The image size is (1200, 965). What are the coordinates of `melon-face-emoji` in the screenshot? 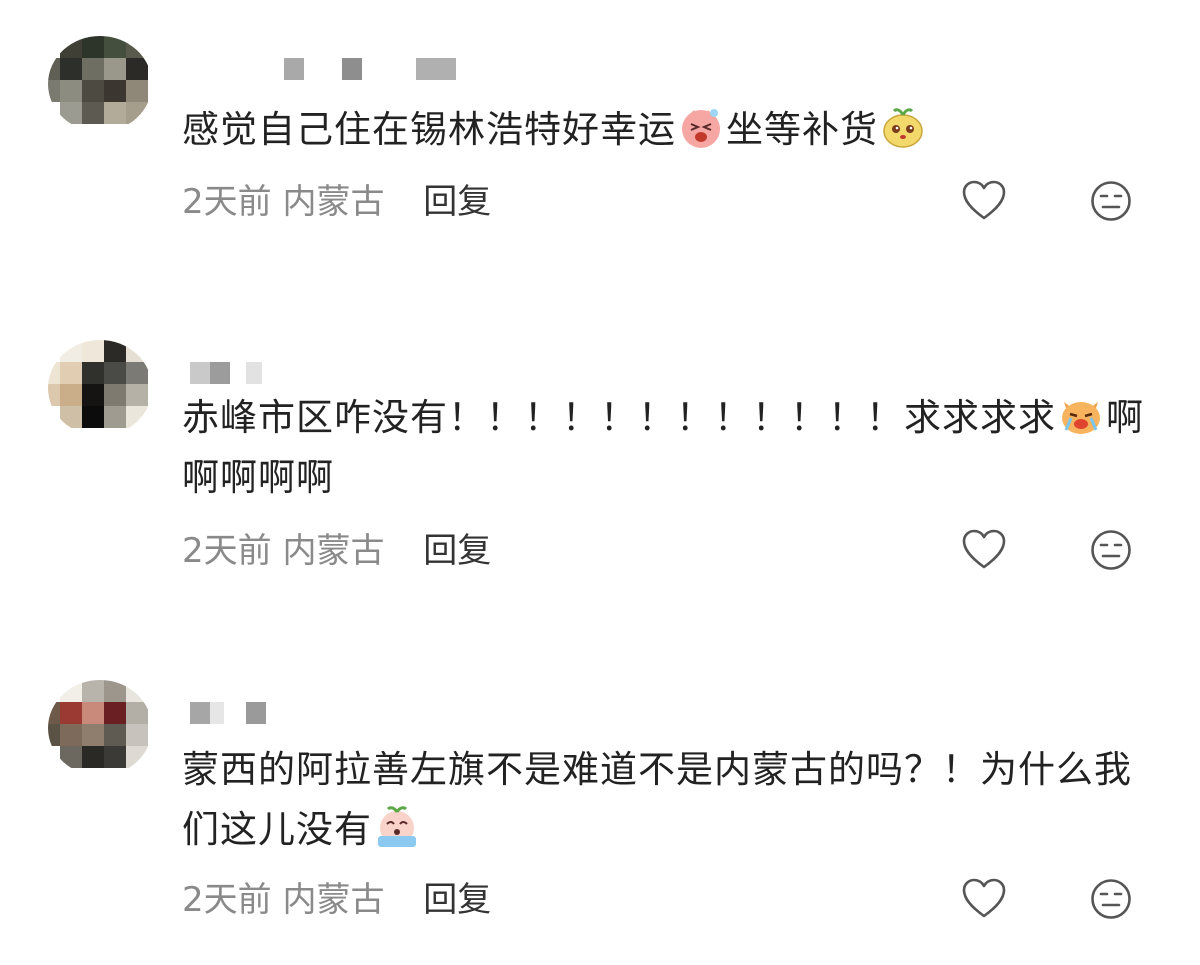 It's located at (903, 127).